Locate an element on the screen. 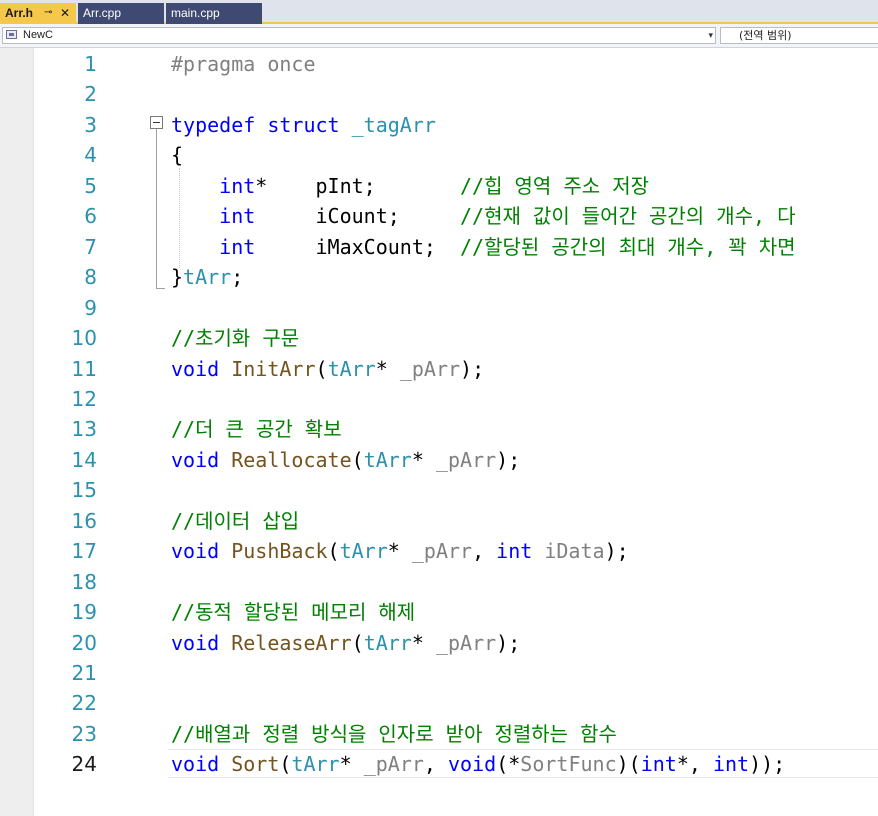 The width and height of the screenshot is (878, 816). code-line: 15 is located at coordinates (456, 490).